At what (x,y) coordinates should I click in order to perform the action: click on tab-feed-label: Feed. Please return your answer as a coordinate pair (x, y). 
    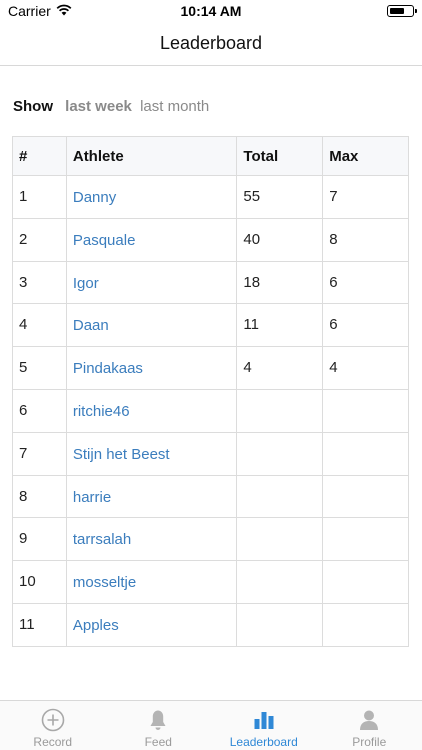
    Looking at the image, I should click on (158, 742).